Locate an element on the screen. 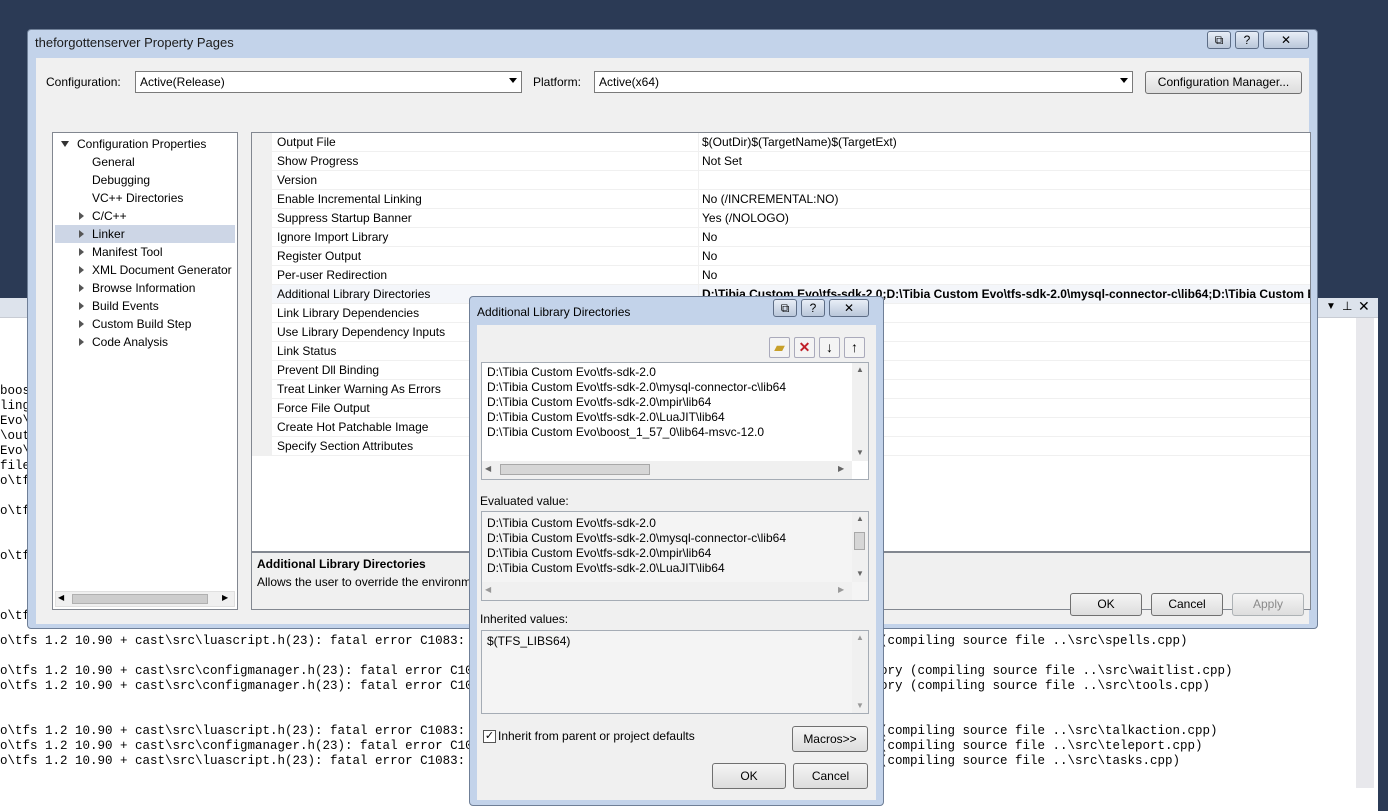  inherit-checkbox-label: Inherit from parent or project defaults is located at coordinates (596, 736).